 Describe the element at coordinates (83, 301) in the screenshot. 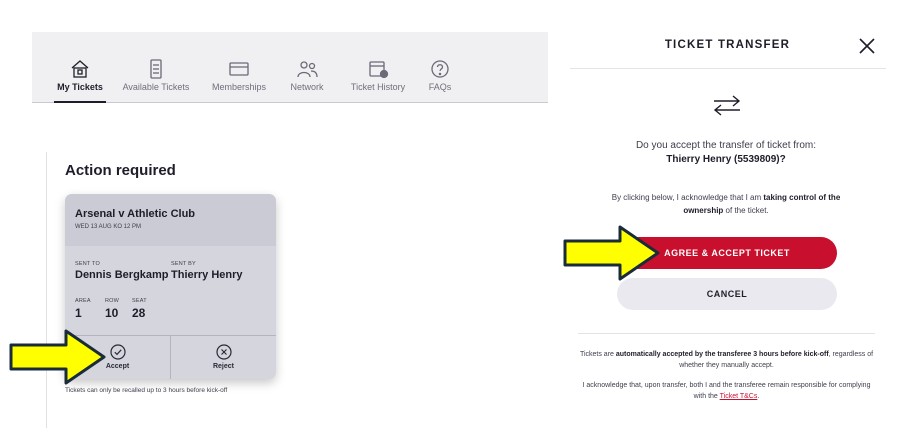

I see `area-label: AREA` at that location.